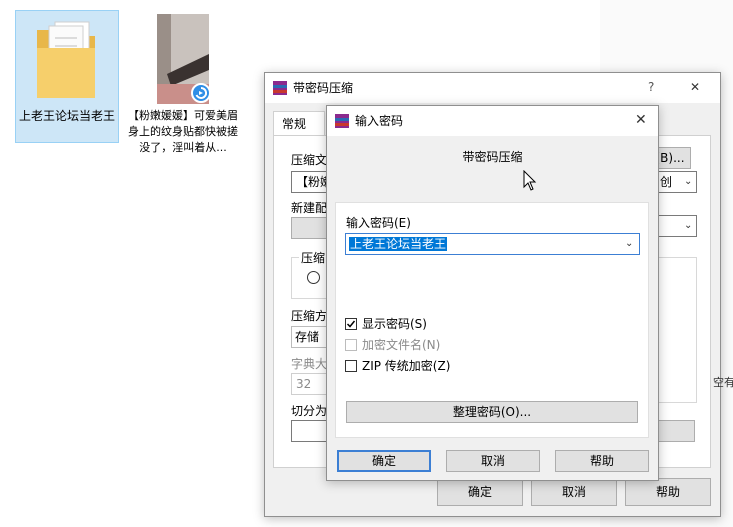  What do you see at coordinates (394, 324) in the screenshot?
I see `show-password-label: 显示密码(S)` at bounding box center [394, 324].